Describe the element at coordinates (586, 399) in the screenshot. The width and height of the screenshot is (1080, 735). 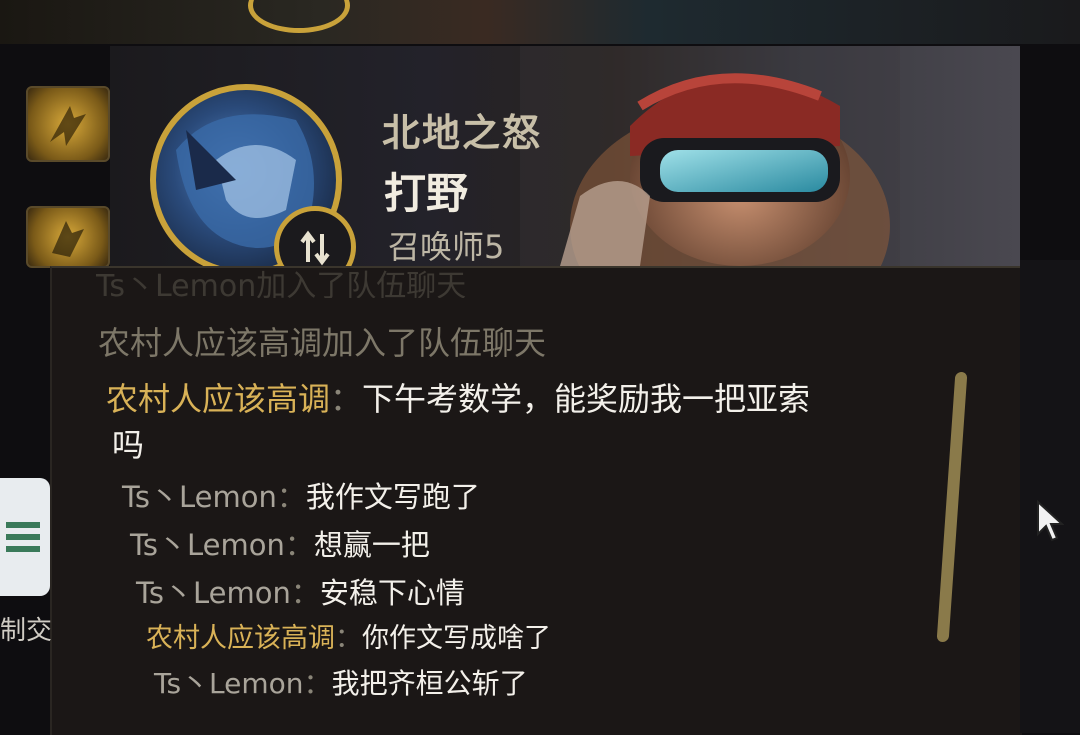
I see `chat-text: 下午考数学，能奖励我一把亚索` at that location.